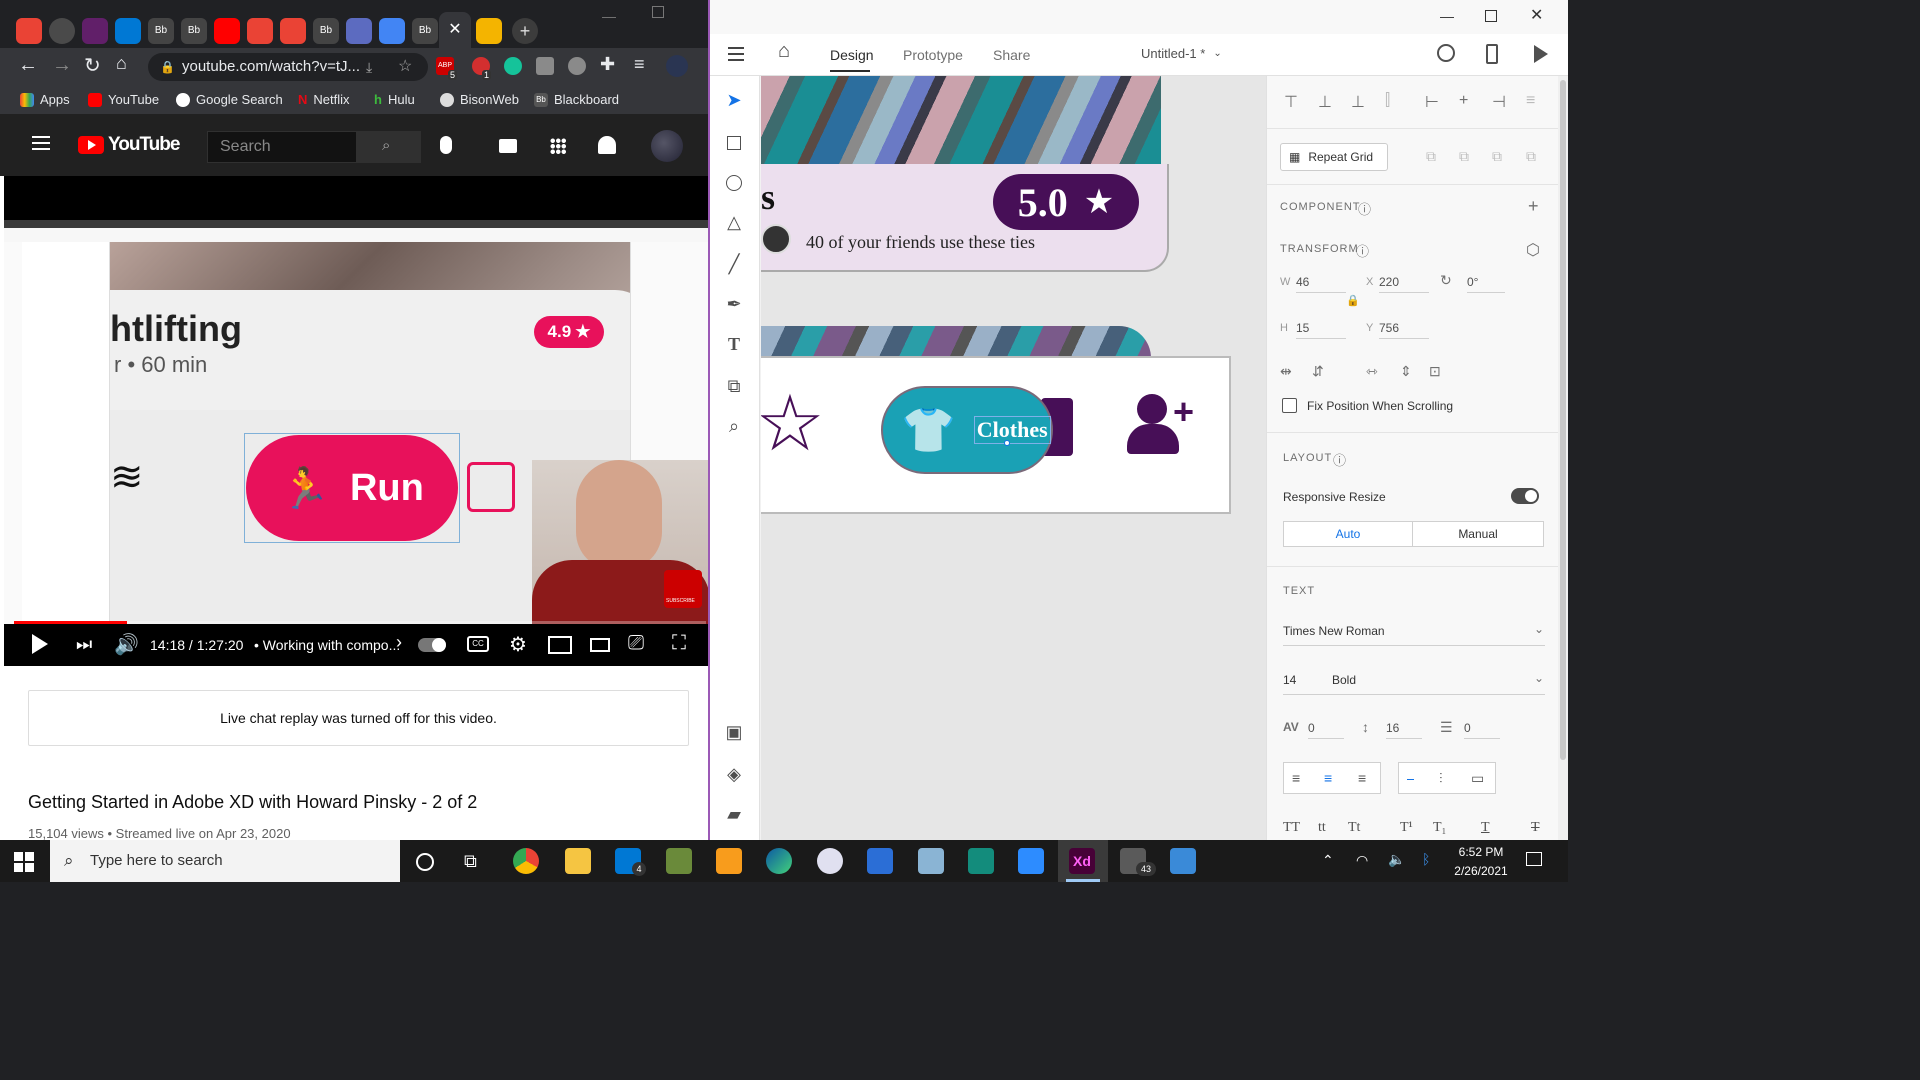  What do you see at coordinates (1322, 828) in the screenshot?
I see `lowercase-button: tt` at bounding box center [1322, 828].